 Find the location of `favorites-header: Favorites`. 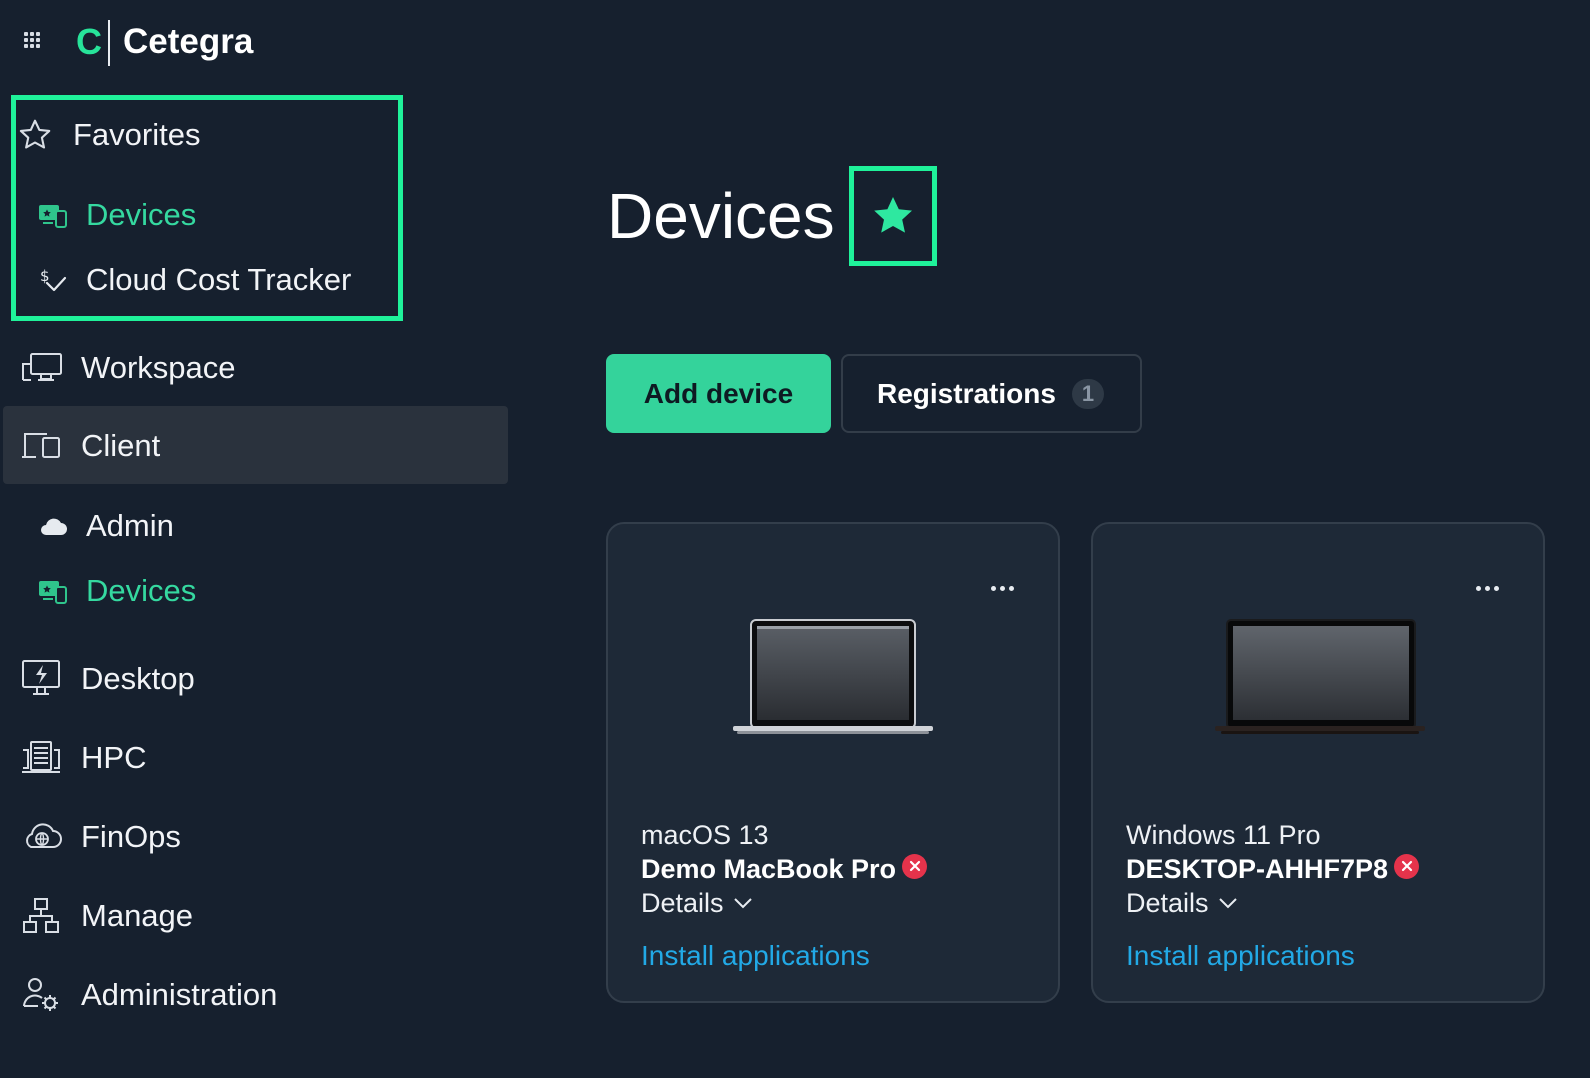

favorites-header: Favorites is located at coordinates (108, 135).